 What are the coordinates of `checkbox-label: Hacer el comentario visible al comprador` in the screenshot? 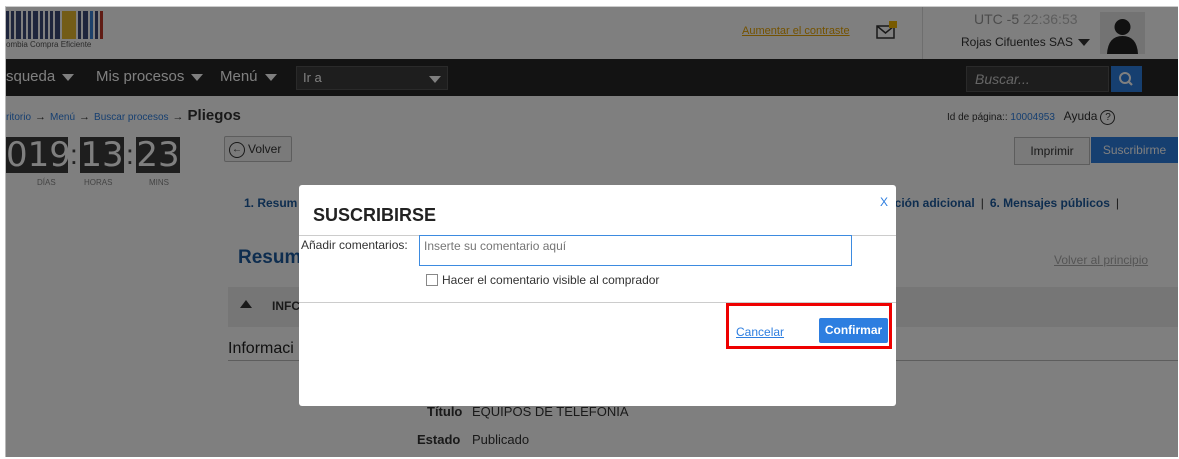 It's located at (551, 280).